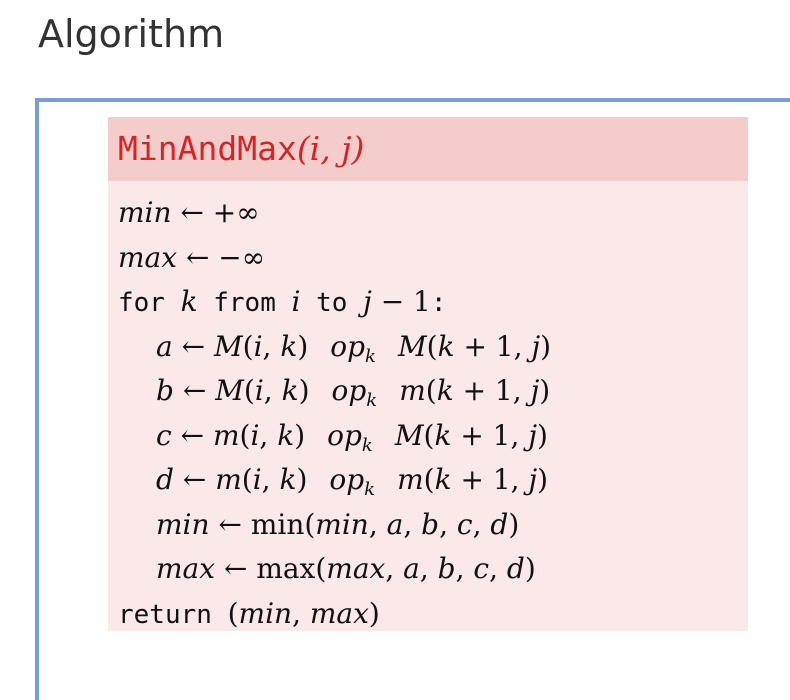 This screenshot has height=700, width=790. Describe the element at coordinates (207, 148) in the screenshot. I see `algorithm-name: MinAndMax` at that location.